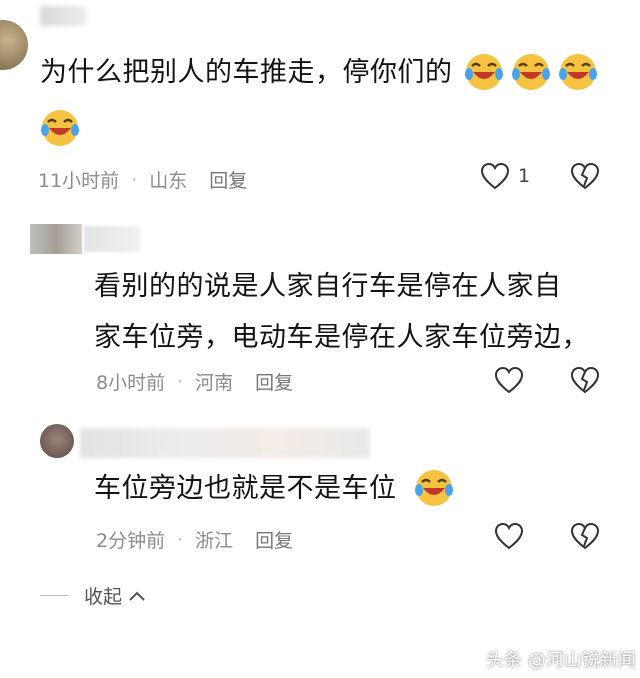 The image size is (640, 678). Describe the element at coordinates (524, 176) in the screenshot. I see `like-count: 1` at that location.